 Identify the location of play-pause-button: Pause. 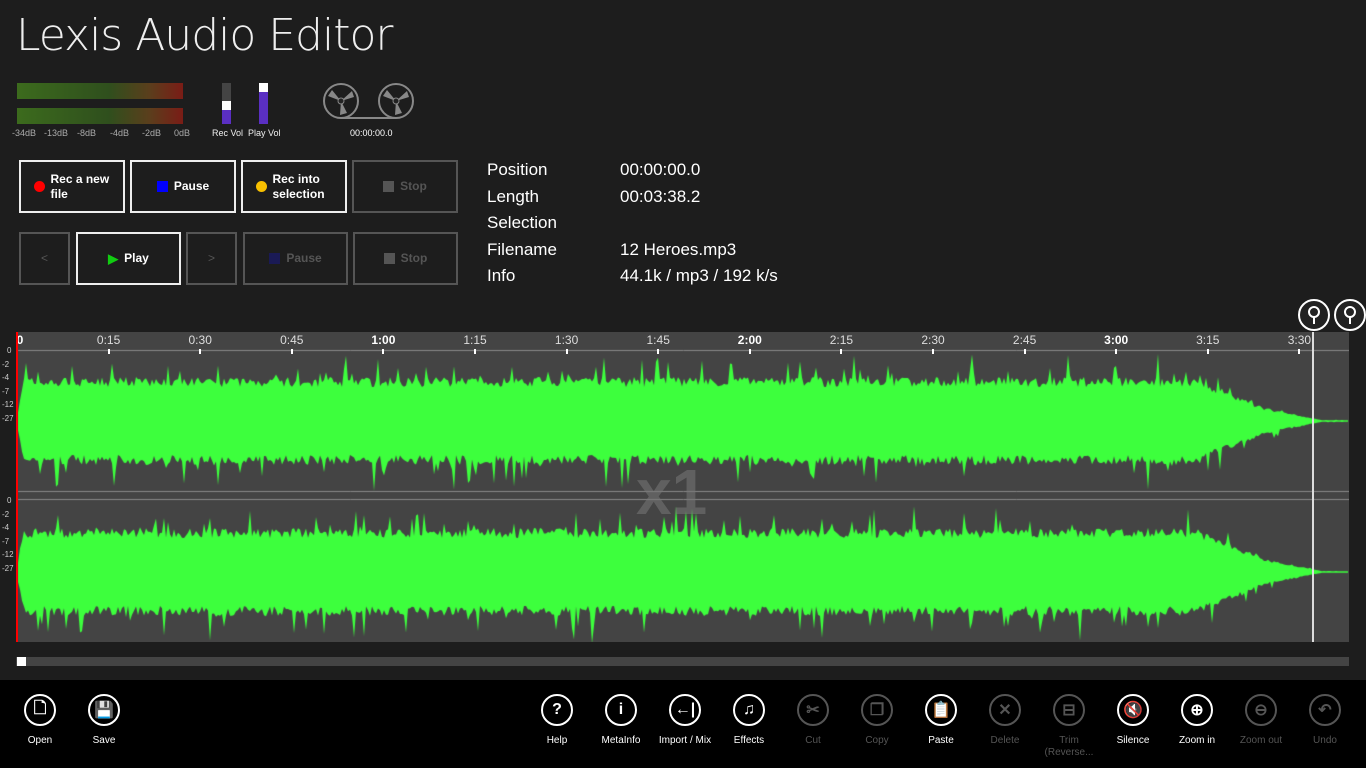
(295, 258).